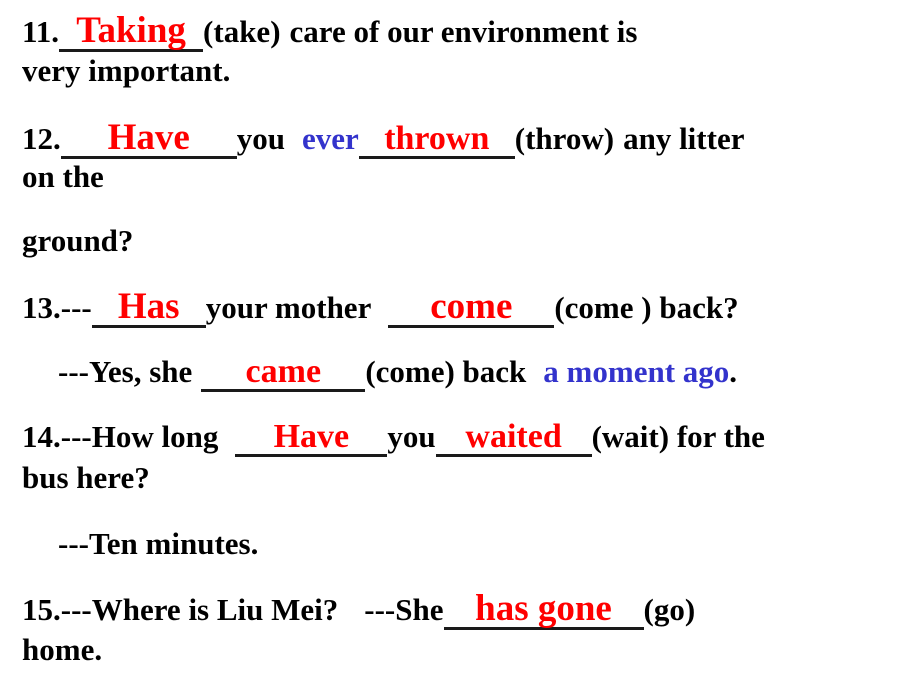  I want to click on exercise-13-line-2: ---Yes, she came (come) back a moment ago., so click(471, 373).